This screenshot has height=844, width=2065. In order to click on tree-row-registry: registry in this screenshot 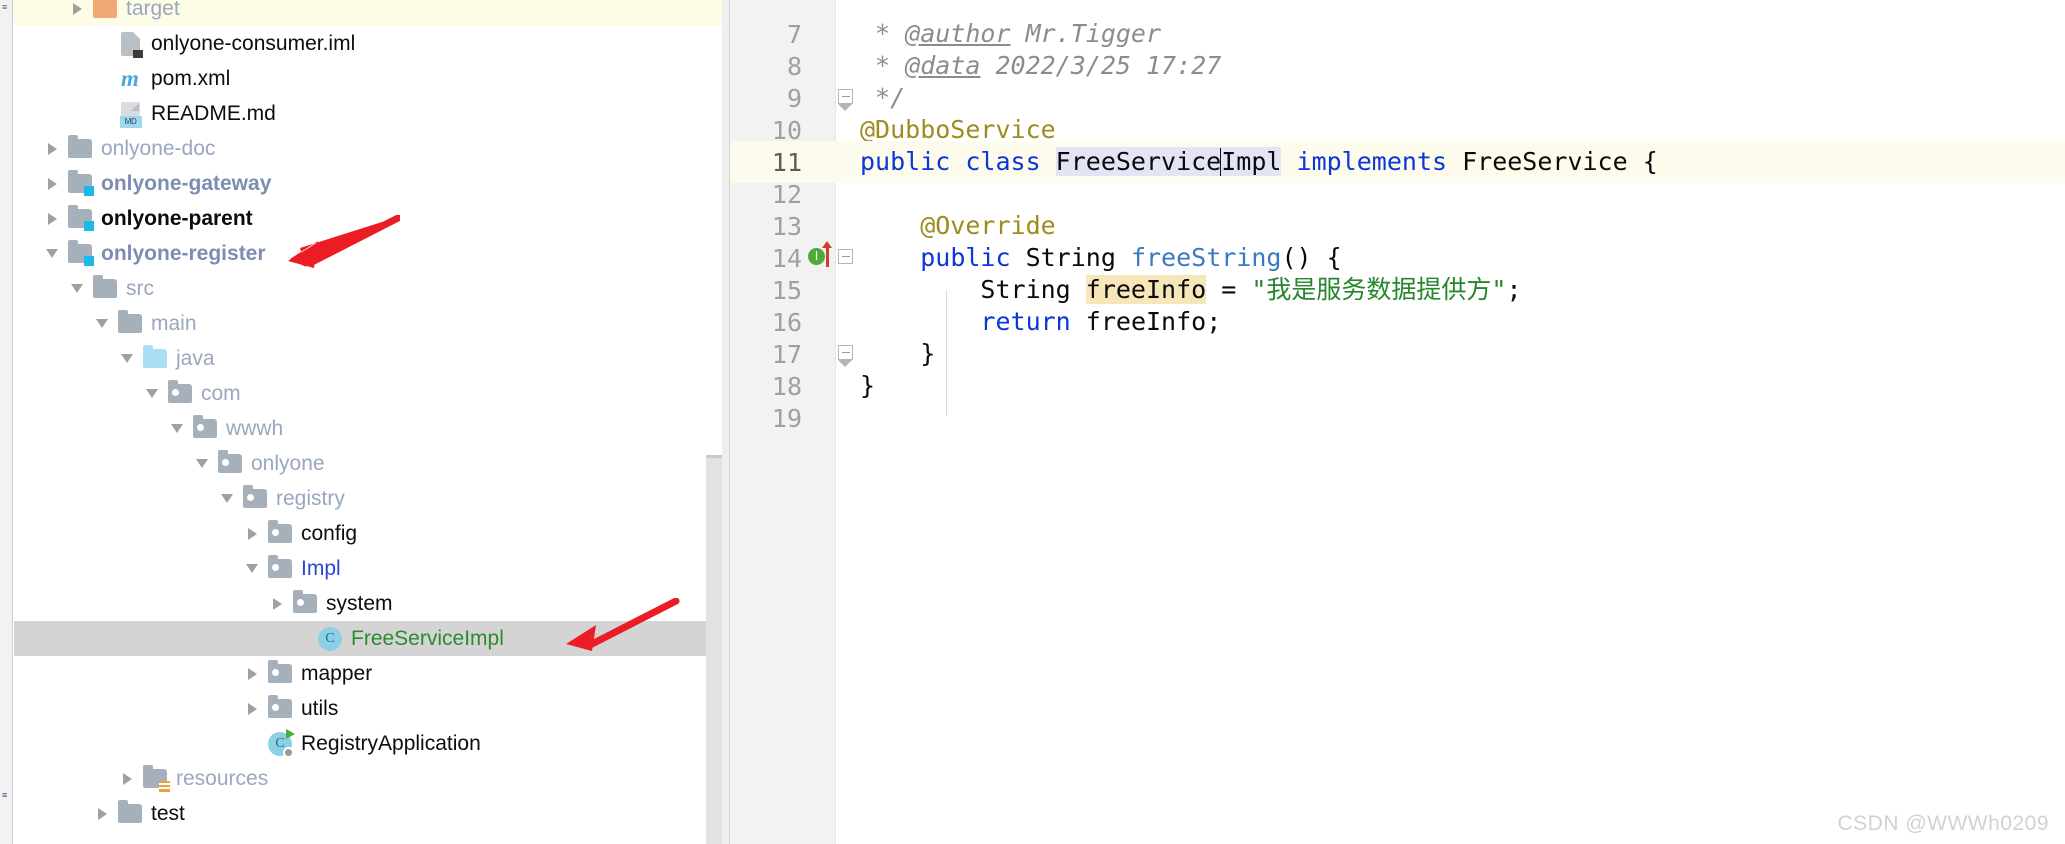, I will do `click(368, 498)`.